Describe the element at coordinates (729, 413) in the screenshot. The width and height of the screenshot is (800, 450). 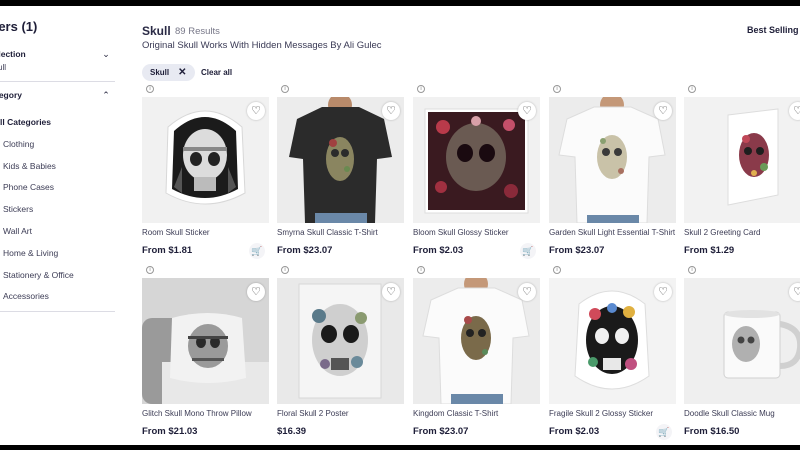
I see `product-name: Doodle Skull Classic Mug` at that location.